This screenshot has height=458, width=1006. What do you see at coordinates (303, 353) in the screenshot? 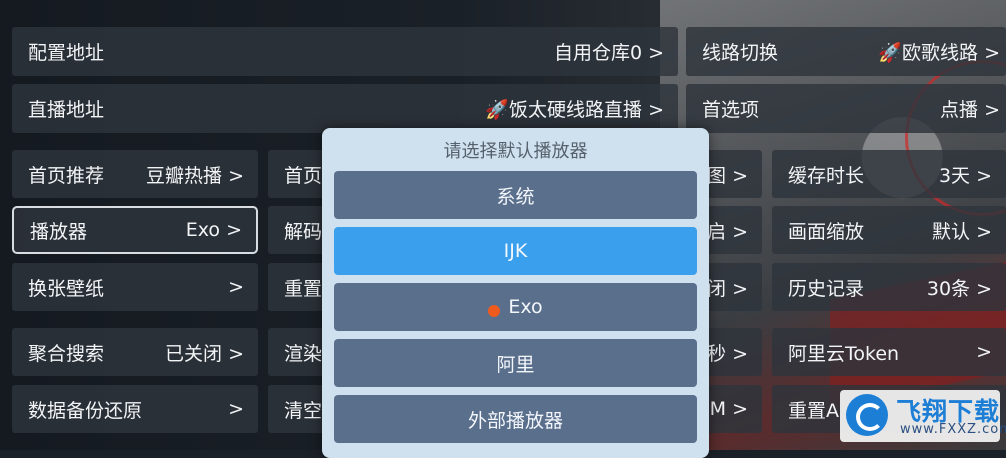
I see `setting-label: 渲染` at bounding box center [303, 353].